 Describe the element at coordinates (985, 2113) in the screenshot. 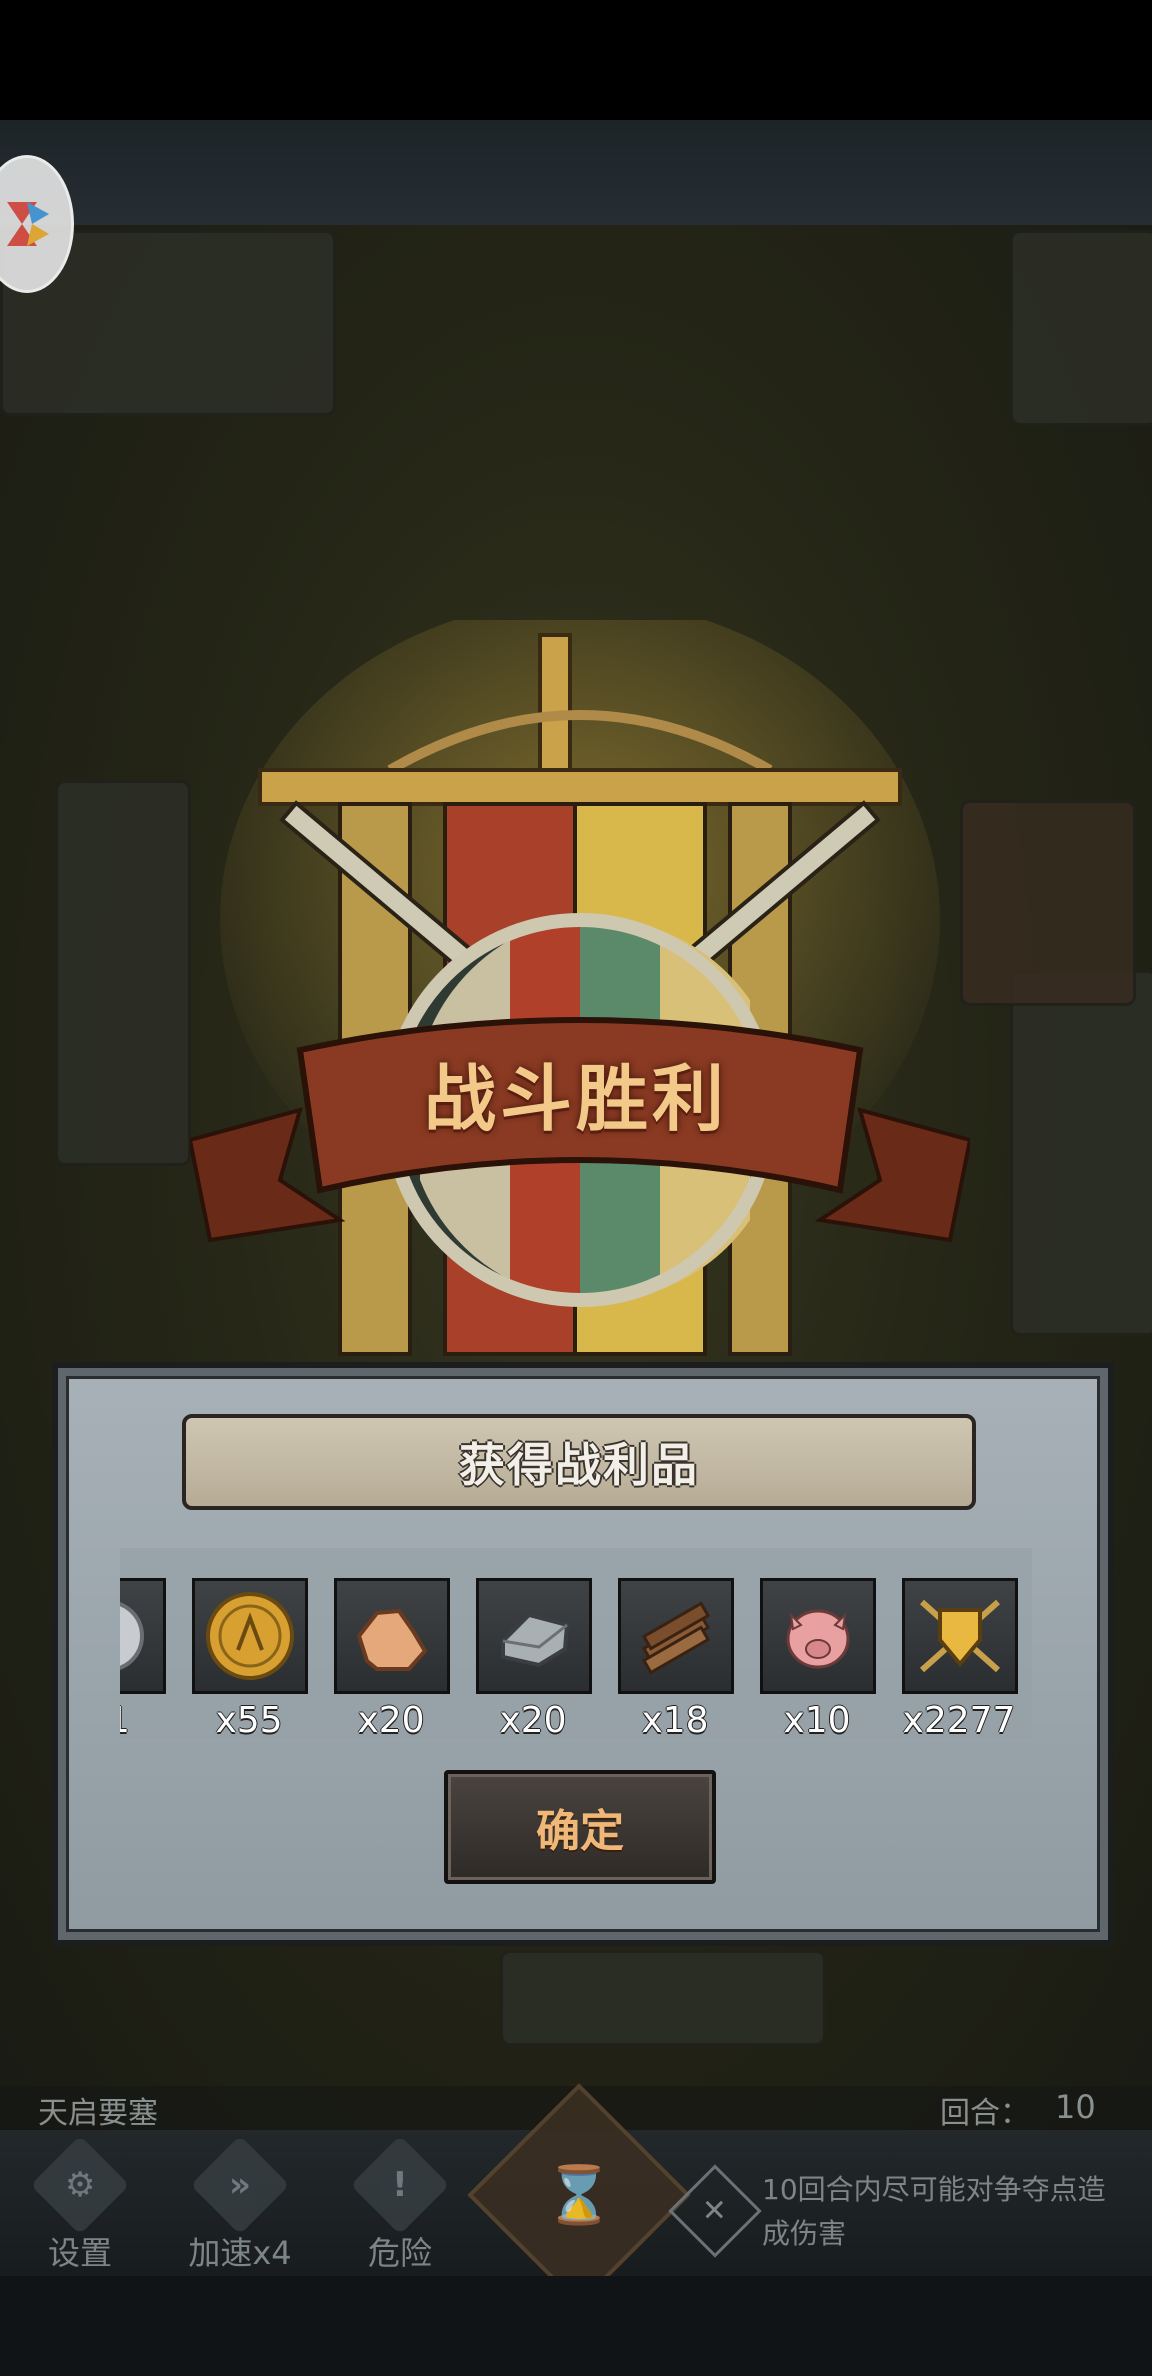

I see `round-label: 回合：` at that location.